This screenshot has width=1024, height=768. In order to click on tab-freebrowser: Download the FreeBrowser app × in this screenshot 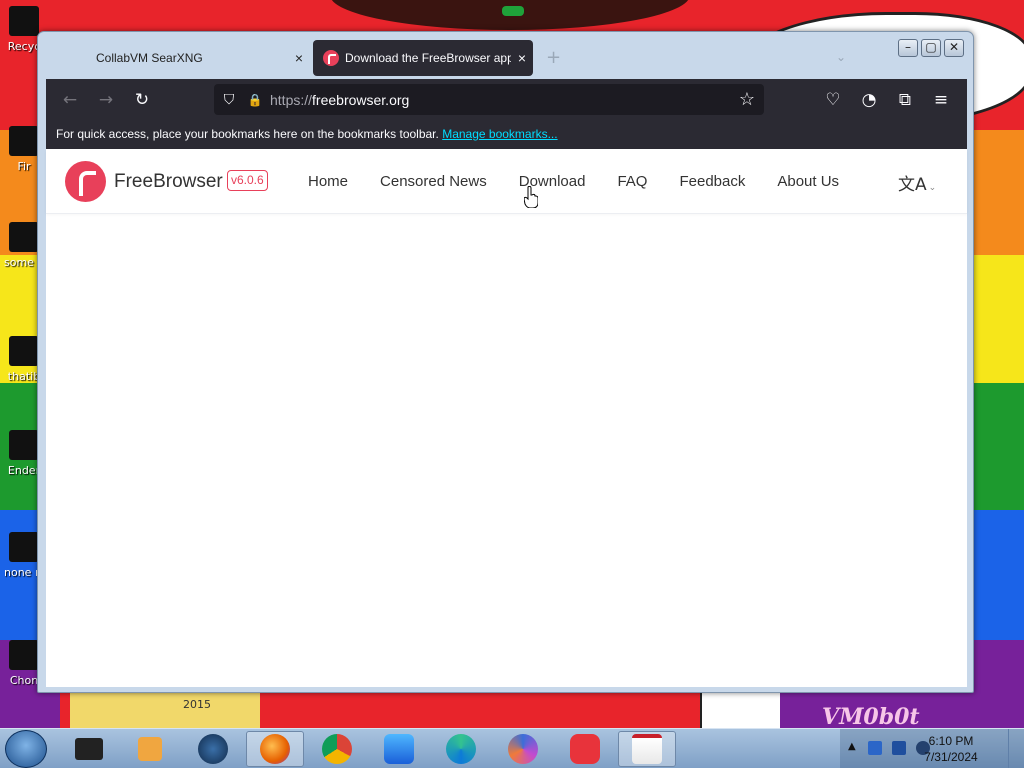, I will do `click(423, 58)`.